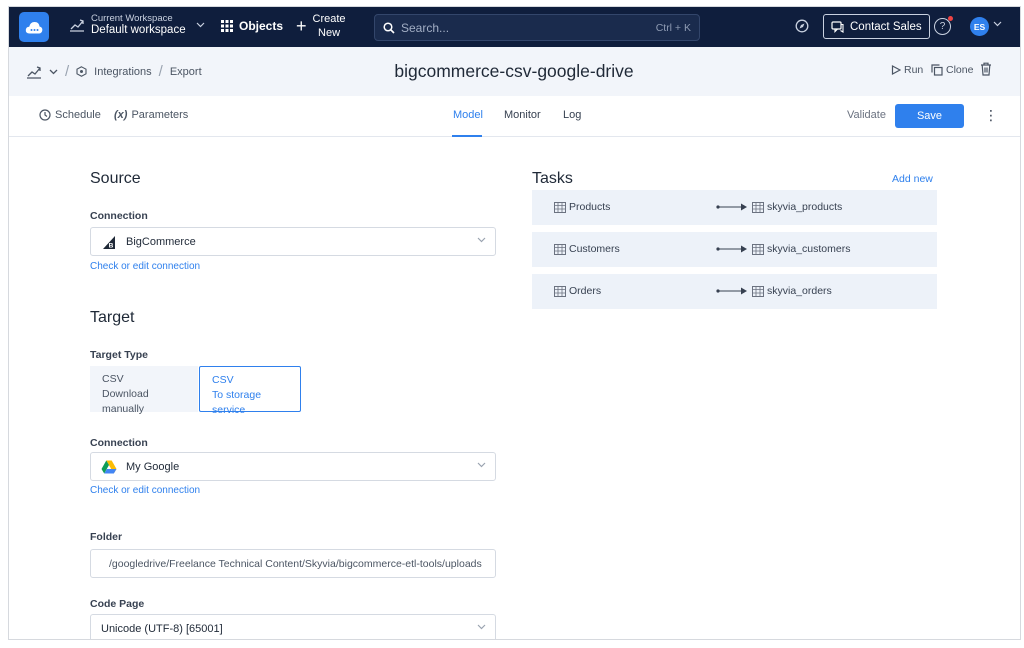 Image resolution: width=1024 pixels, height=648 pixels. Describe the element at coordinates (109, 466) in the screenshot. I see `google-drive-icon` at that location.